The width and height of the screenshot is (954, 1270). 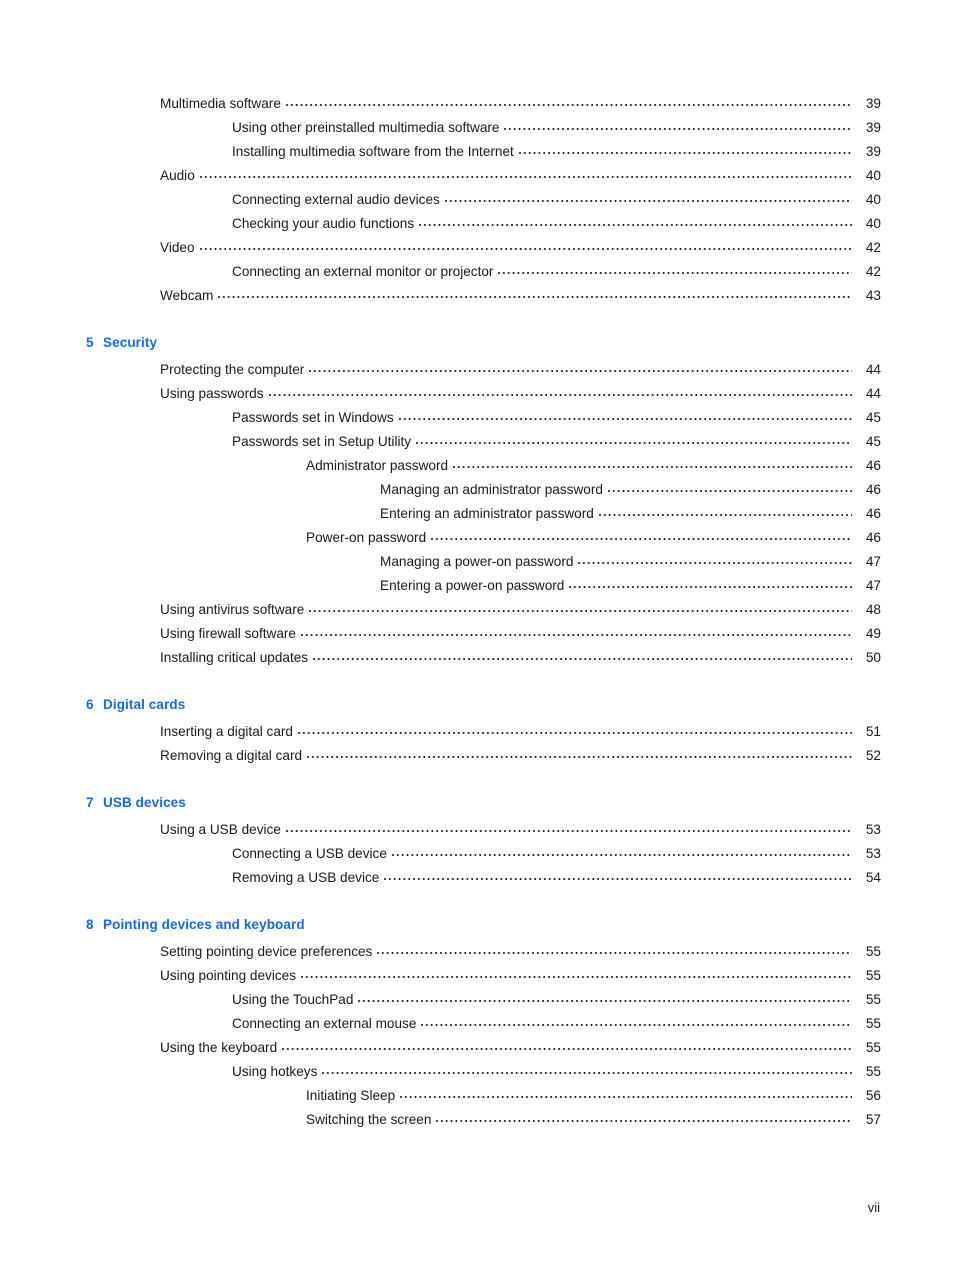 What do you see at coordinates (873, 755) in the screenshot?
I see `toc-entry-page-number: 52` at bounding box center [873, 755].